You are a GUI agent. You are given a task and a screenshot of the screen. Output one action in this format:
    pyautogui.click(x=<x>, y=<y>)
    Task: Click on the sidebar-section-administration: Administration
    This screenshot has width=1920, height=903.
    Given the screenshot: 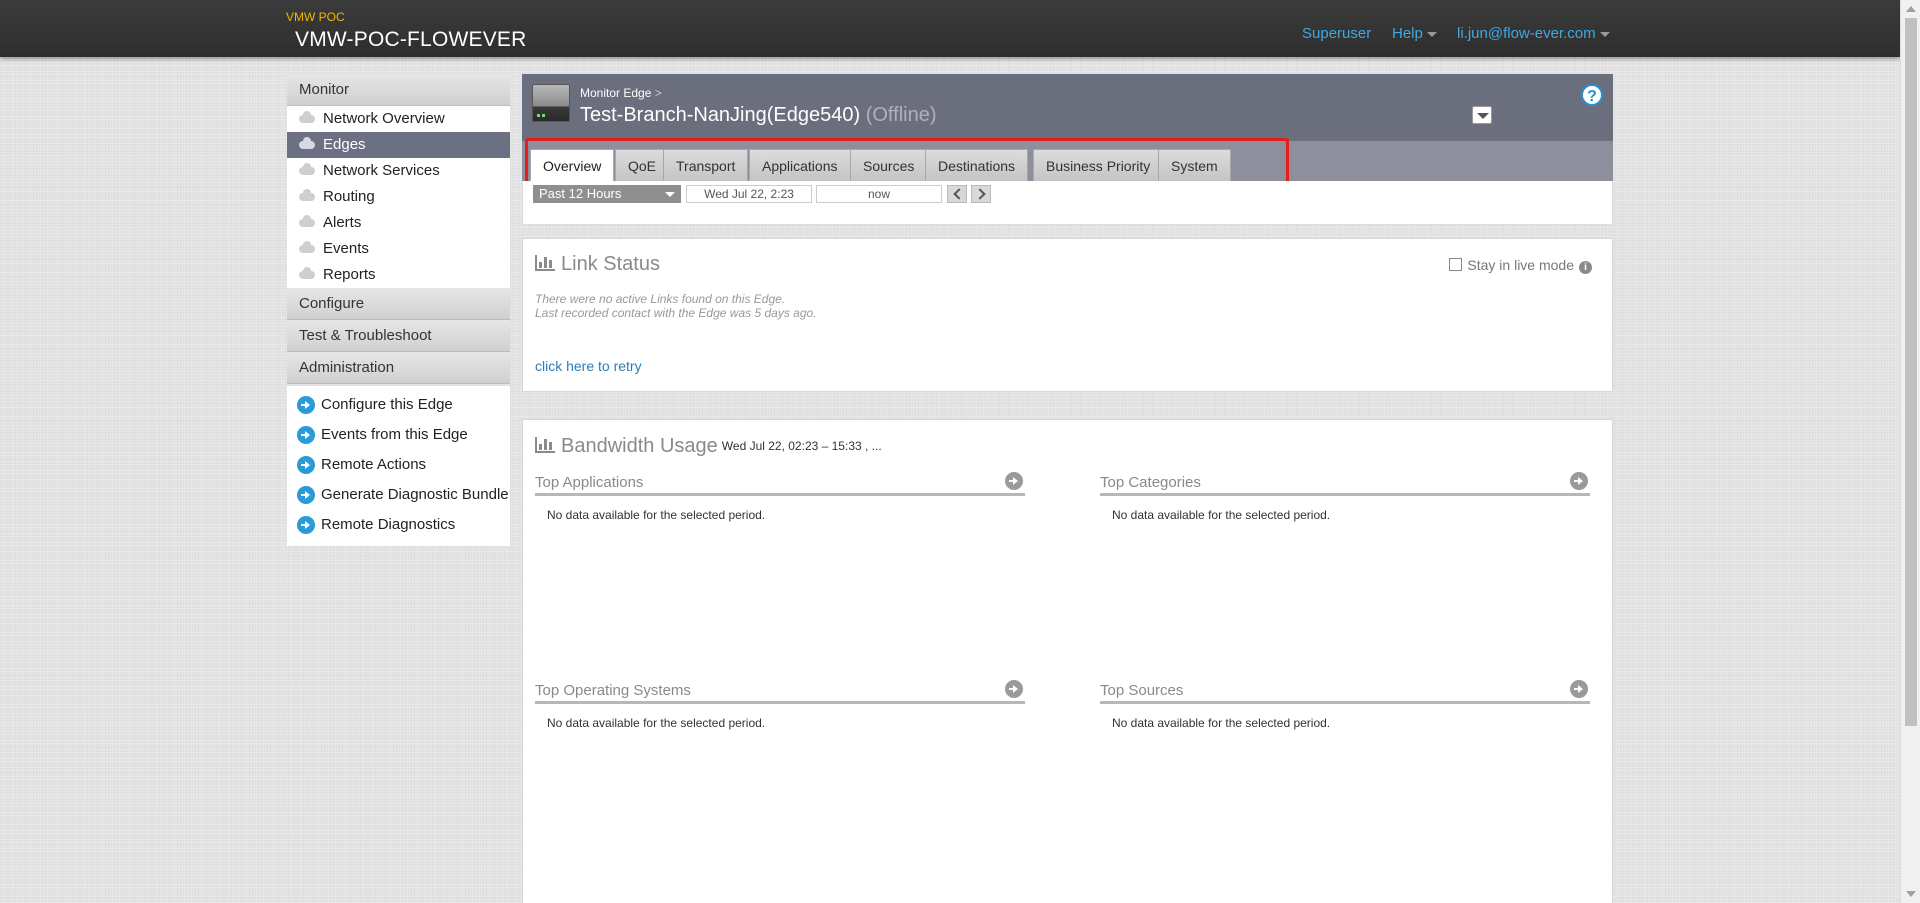 What is the action you would take?
    pyautogui.click(x=398, y=368)
    